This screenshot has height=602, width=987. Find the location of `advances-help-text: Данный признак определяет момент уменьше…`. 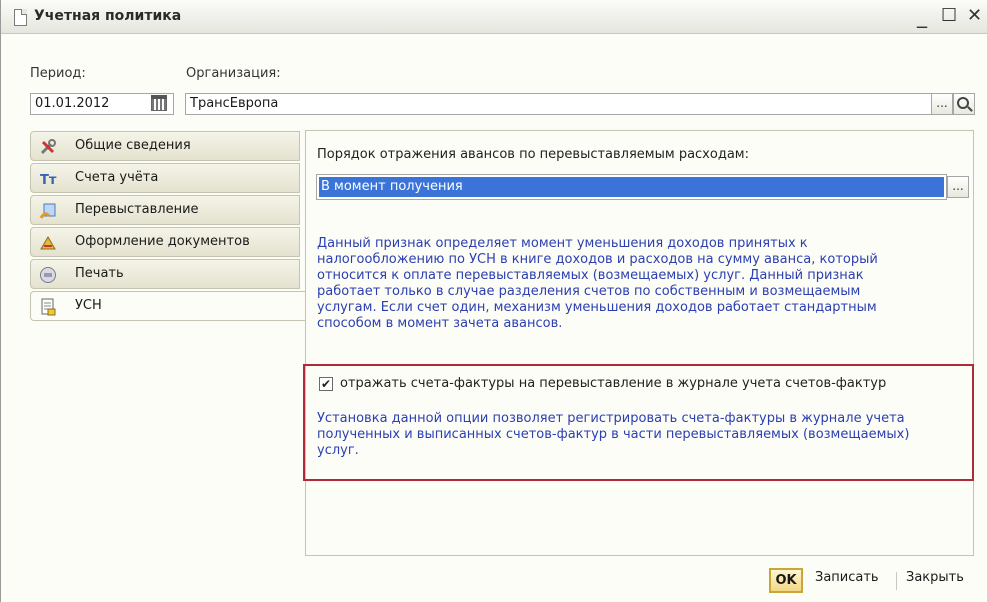

advances-help-text: Данный признак определяет момент уменьше… is located at coordinates (642, 284).